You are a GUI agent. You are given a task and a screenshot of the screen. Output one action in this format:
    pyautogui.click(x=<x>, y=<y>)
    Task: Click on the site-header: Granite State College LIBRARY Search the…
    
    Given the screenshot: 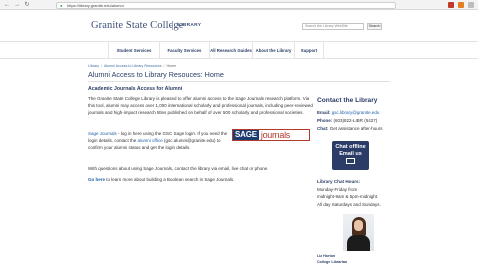 What is the action you would take?
    pyautogui.click(x=239, y=25)
    